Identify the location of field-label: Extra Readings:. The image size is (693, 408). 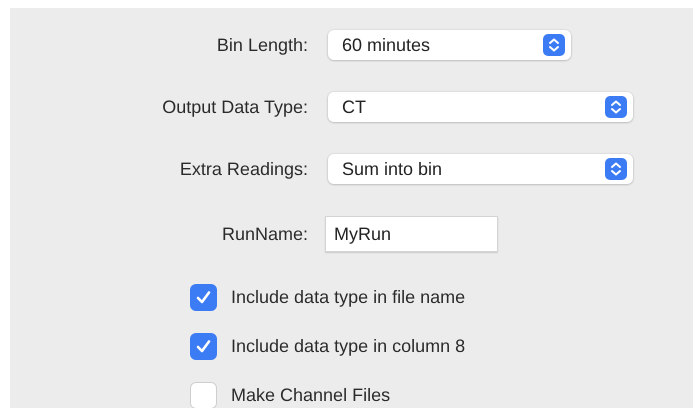
(244, 169).